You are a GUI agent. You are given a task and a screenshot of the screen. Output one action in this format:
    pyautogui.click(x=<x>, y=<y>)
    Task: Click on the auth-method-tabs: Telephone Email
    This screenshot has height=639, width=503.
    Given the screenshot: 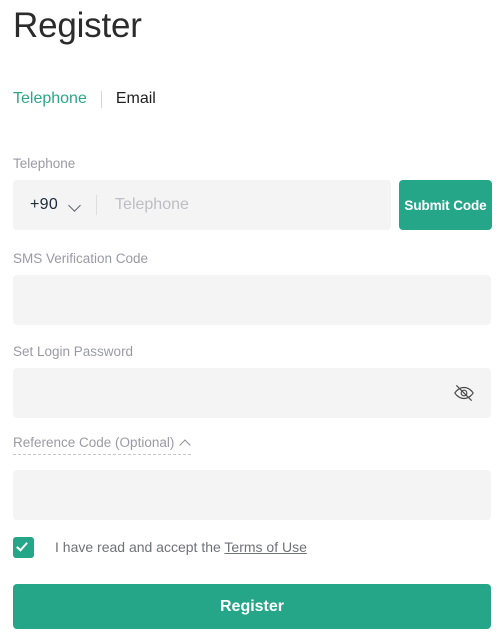 What is the action you would take?
    pyautogui.click(x=84, y=99)
    